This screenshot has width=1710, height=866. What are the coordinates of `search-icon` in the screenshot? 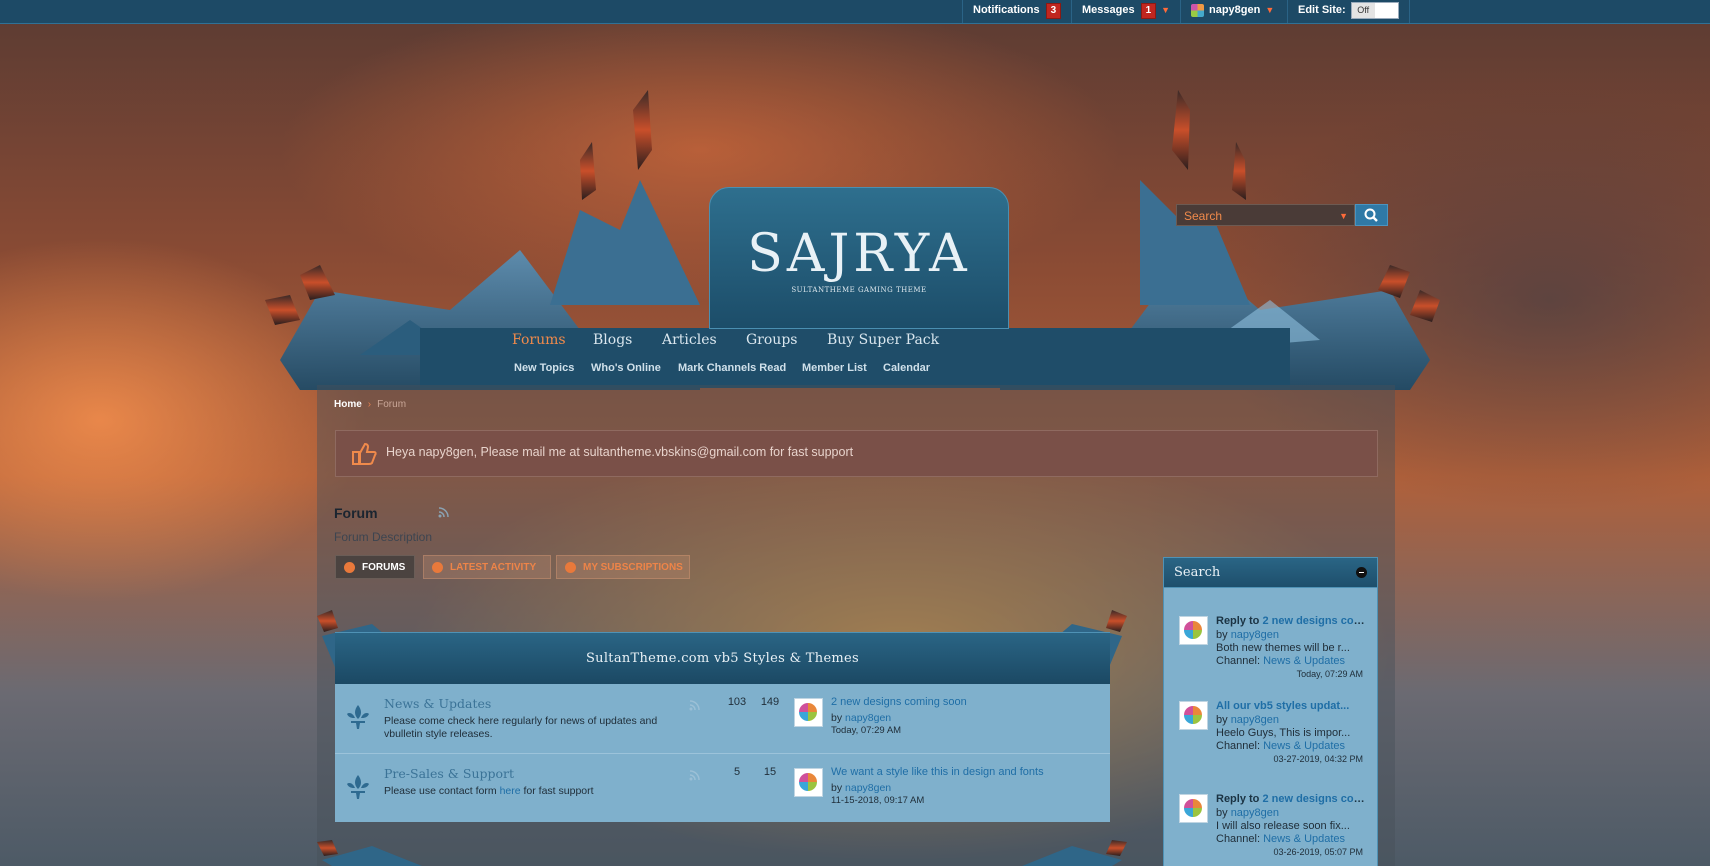 It's located at (1371, 215).